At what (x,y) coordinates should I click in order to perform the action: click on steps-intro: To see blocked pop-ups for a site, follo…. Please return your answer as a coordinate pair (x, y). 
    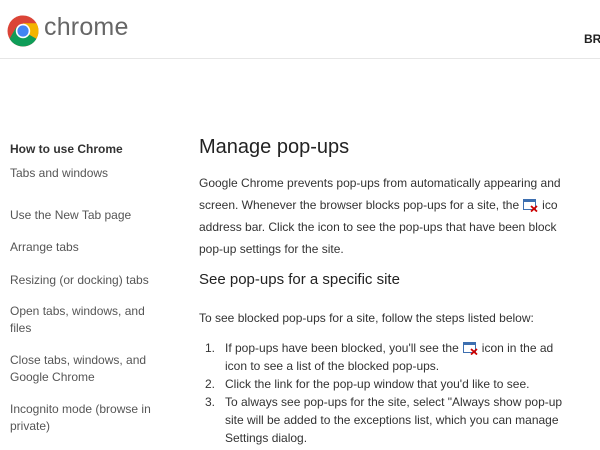
    Looking at the image, I should click on (366, 318).